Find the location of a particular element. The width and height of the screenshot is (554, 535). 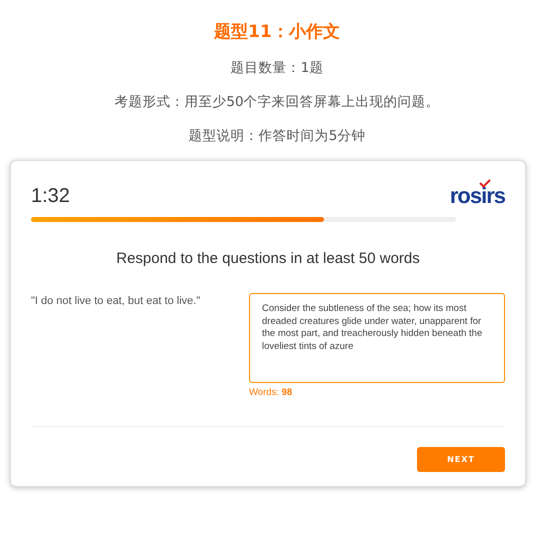

info-text: 题目数量：1题 is located at coordinates (277, 68).